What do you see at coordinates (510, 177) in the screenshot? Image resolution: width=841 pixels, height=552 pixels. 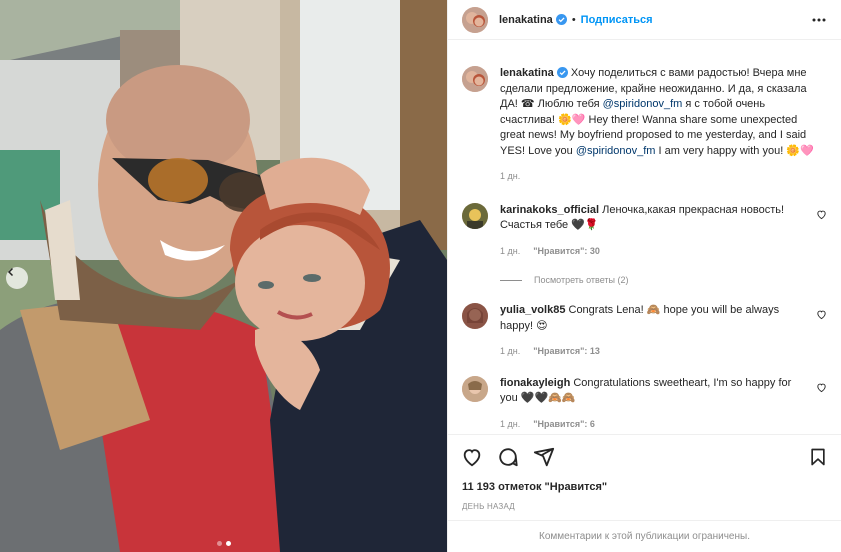 I see `caption-time: 1 дн.` at bounding box center [510, 177].